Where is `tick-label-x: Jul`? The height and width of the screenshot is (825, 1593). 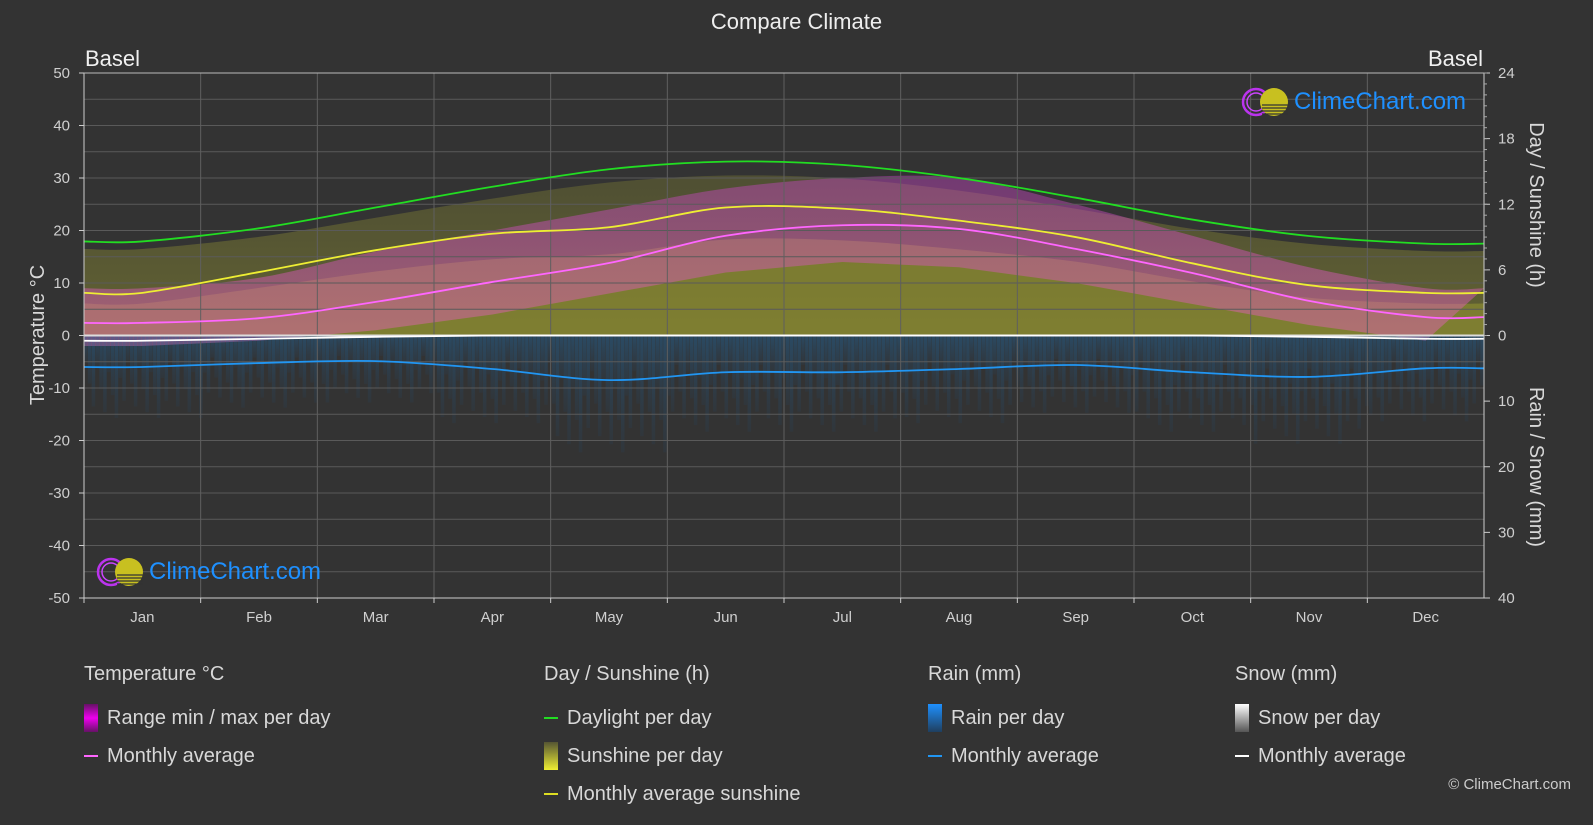
tick-label-x: Jul is located at coordinates (842, 617).